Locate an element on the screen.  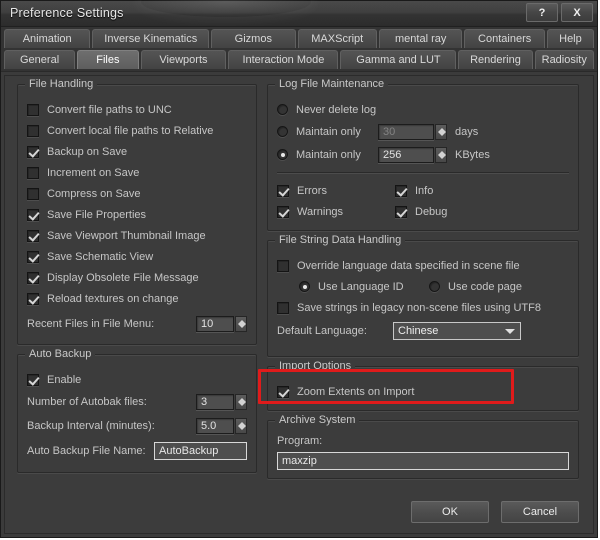
tab-general: General is located at coordinates (40, 59).